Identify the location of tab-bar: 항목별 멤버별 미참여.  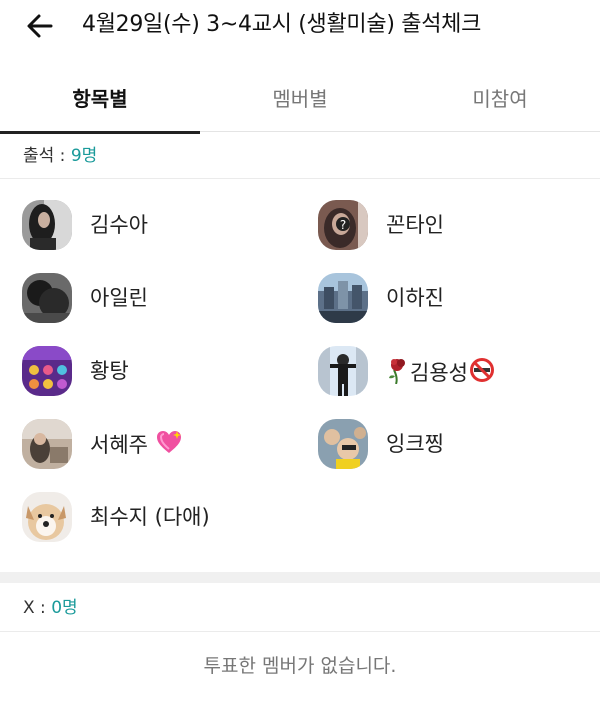
(300, 102).